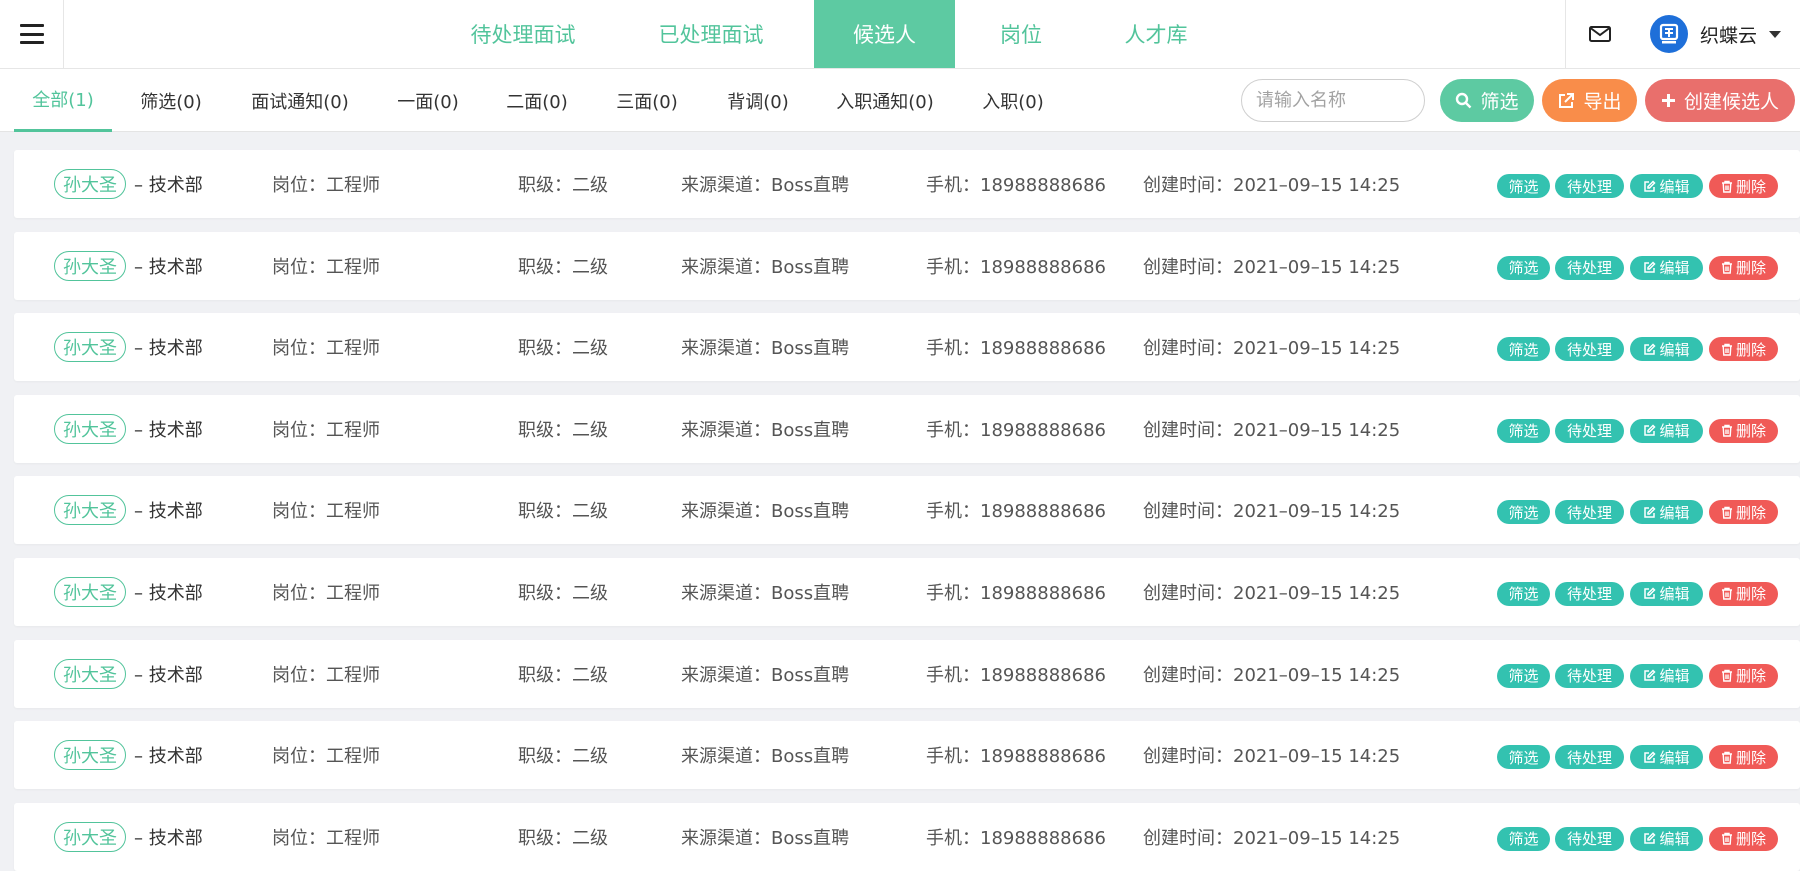 Image resolution: width=1800 pixels, height=871 pixels. What do you see at coordinates (300, 100) in the screenshot?
I see `tab-interview-notice: 面试通知(0)` at bounding box center [300, 100].